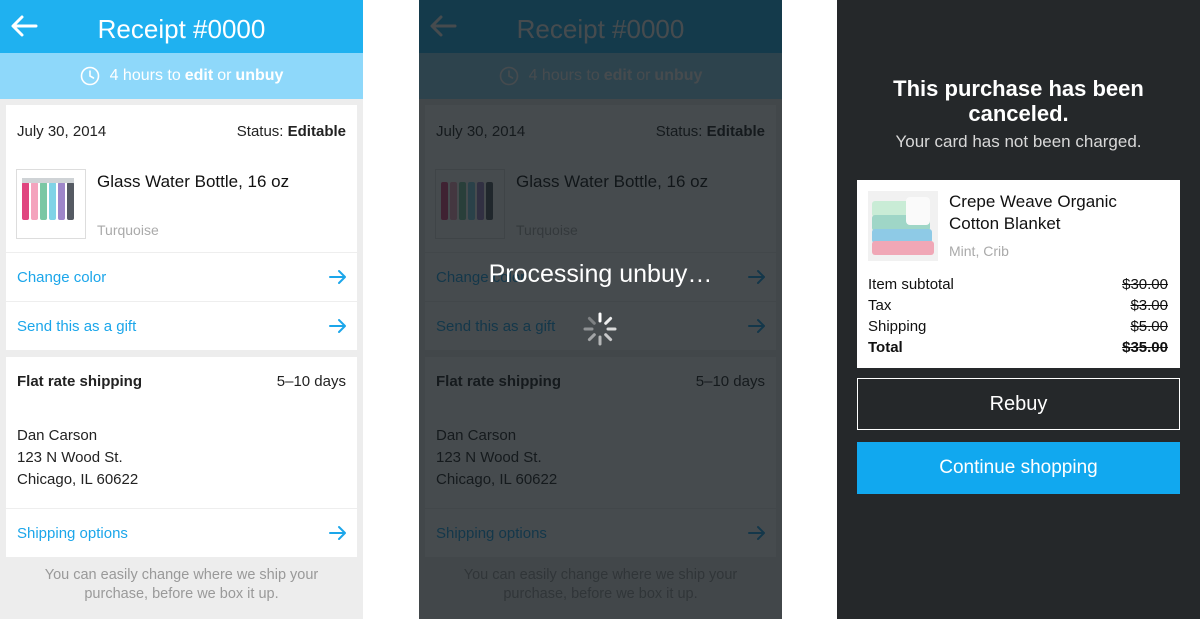 The height and width of the screenshot is (619, 1200). Describe the element at coordinates (259, 76) in the screenshot. I see `unbuy-link: unbuy` at that location.